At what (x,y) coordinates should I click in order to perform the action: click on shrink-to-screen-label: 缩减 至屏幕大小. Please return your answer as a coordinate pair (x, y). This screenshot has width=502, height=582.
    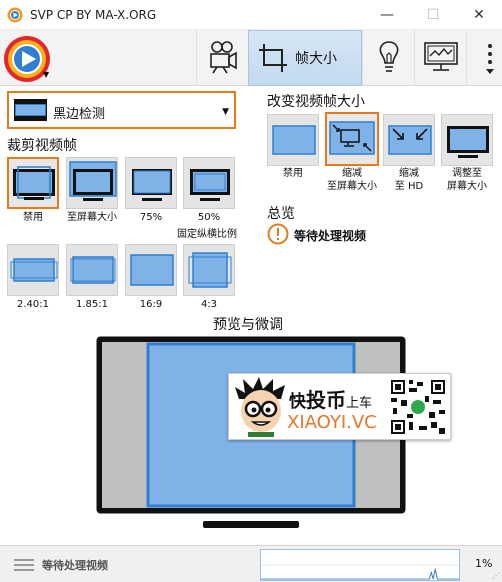
    Looking at the image, I should click on (352, 180).